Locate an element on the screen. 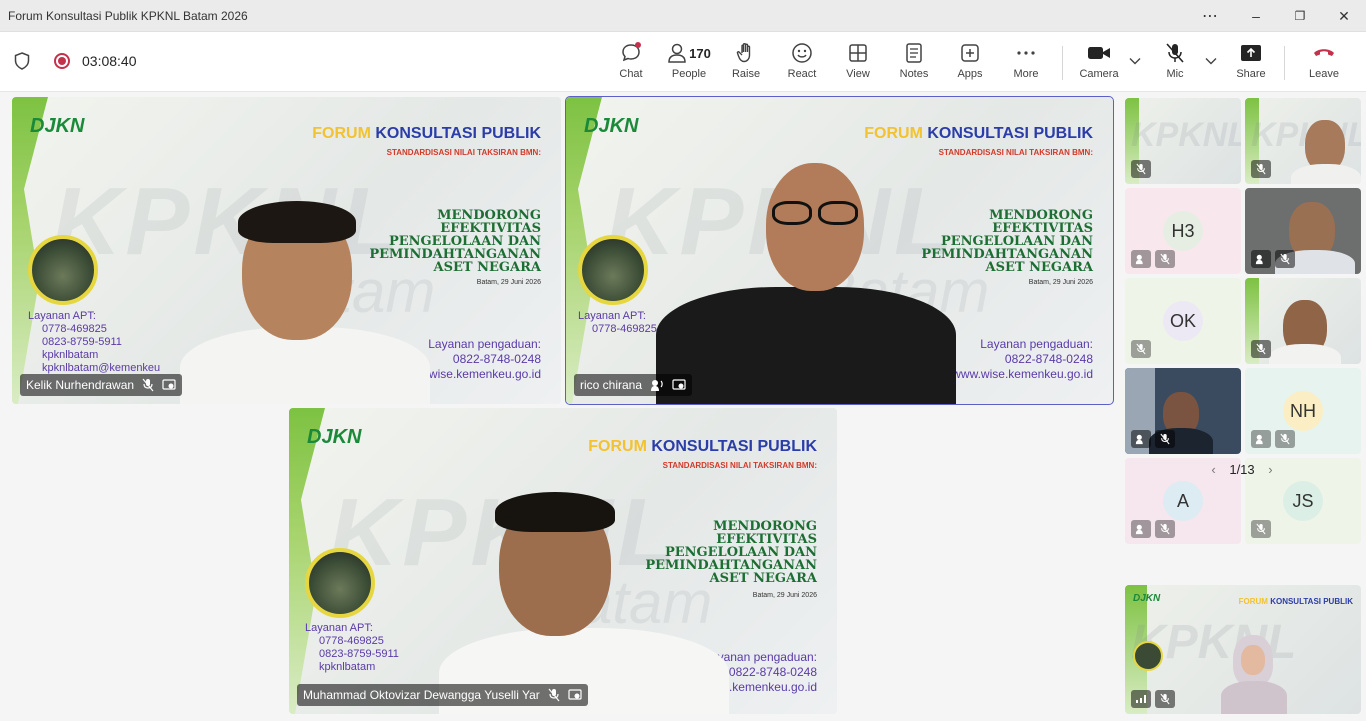  chat-label: Chat is located at coordinates (631, 74).